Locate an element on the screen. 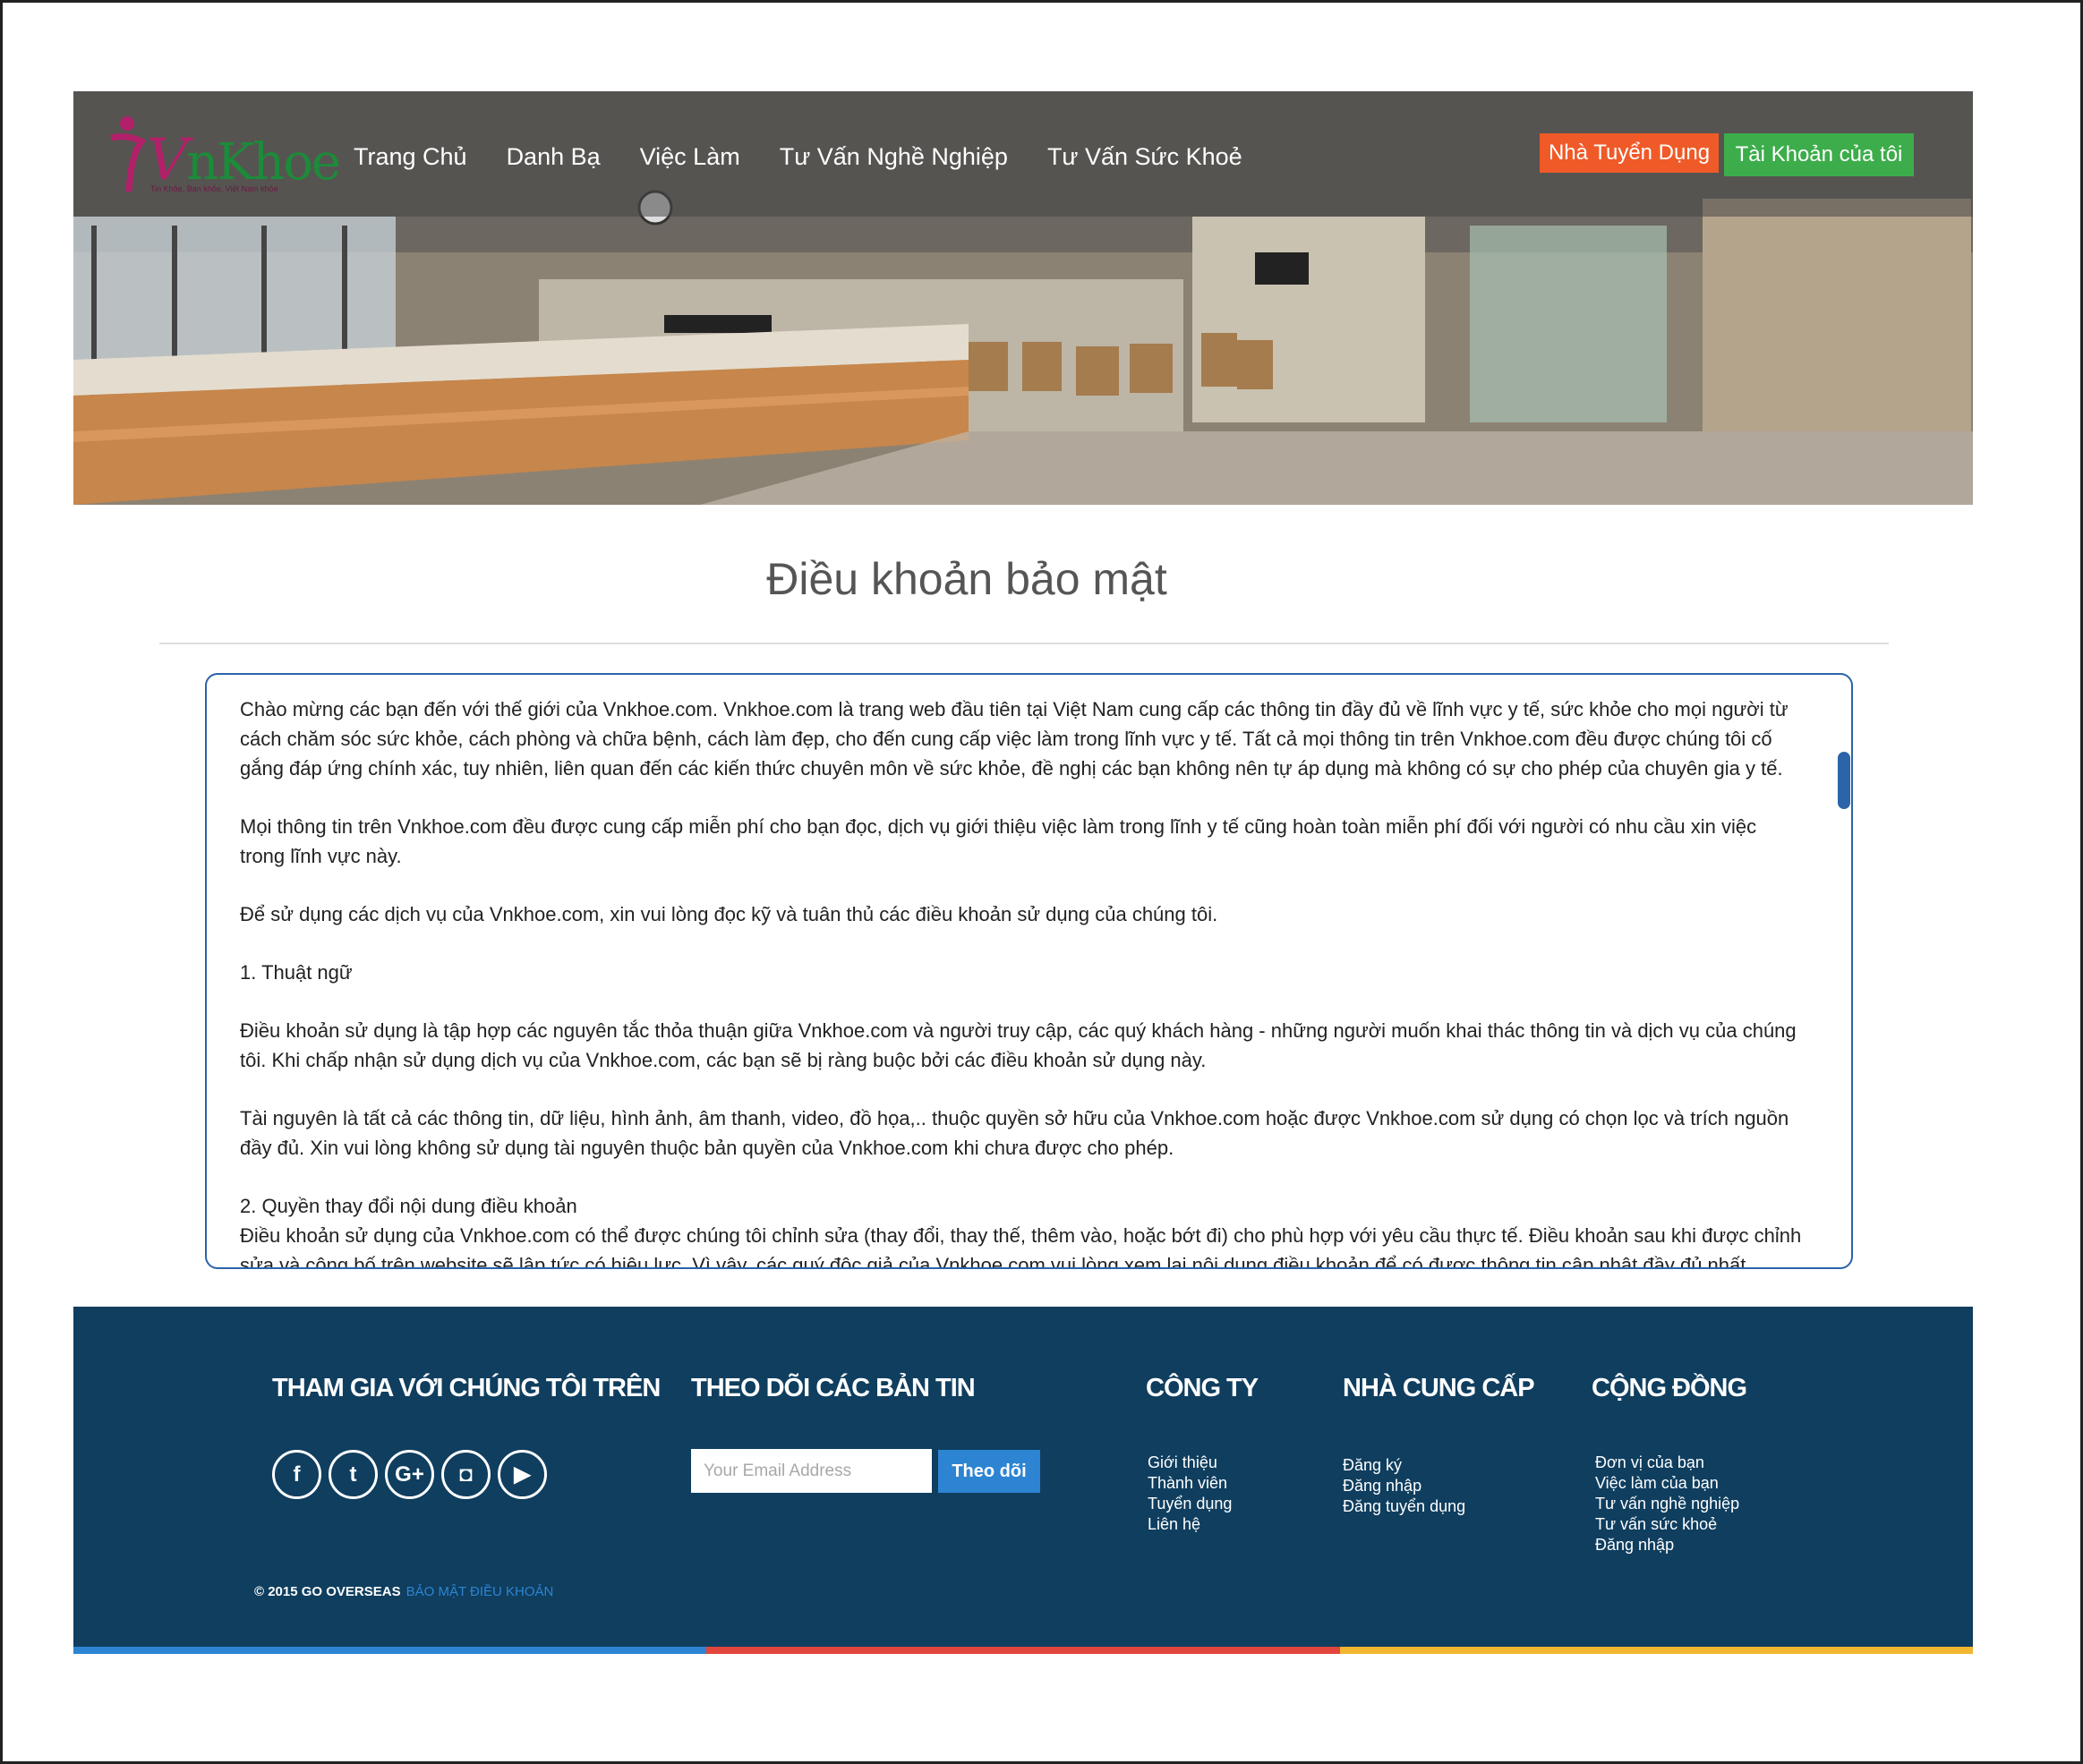  footer-link-dang-tuyen-dung: Đăng tuyển dụng is located at coordinates (1404, 1506).